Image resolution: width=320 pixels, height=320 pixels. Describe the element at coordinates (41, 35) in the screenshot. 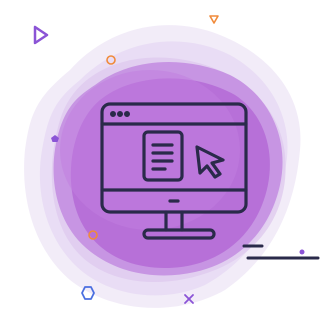

I see `play-triangle-icon` at that location.